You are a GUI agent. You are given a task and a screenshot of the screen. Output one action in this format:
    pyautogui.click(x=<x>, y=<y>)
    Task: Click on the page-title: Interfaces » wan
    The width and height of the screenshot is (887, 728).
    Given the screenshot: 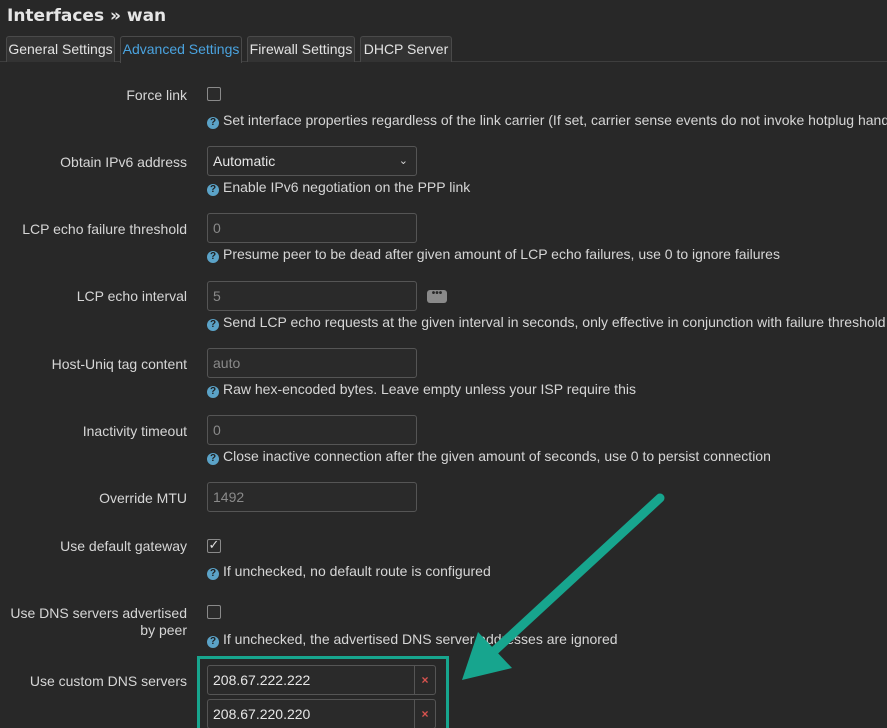 What is the action you would take?
    pyautogui.click(x=87, y=16)
    